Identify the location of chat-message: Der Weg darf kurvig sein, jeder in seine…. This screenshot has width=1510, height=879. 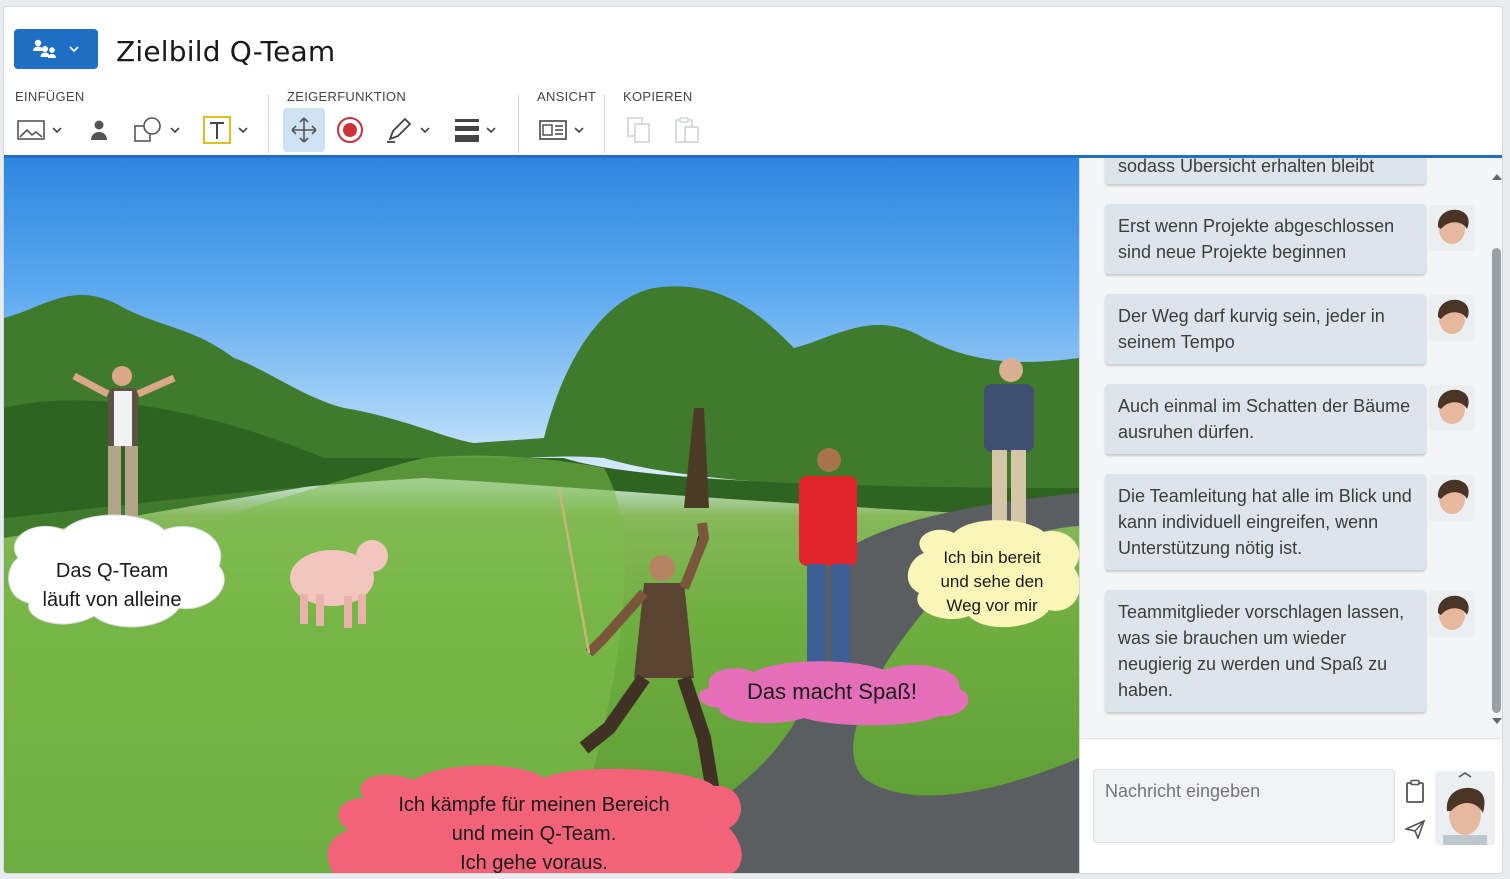
(1265, 329).